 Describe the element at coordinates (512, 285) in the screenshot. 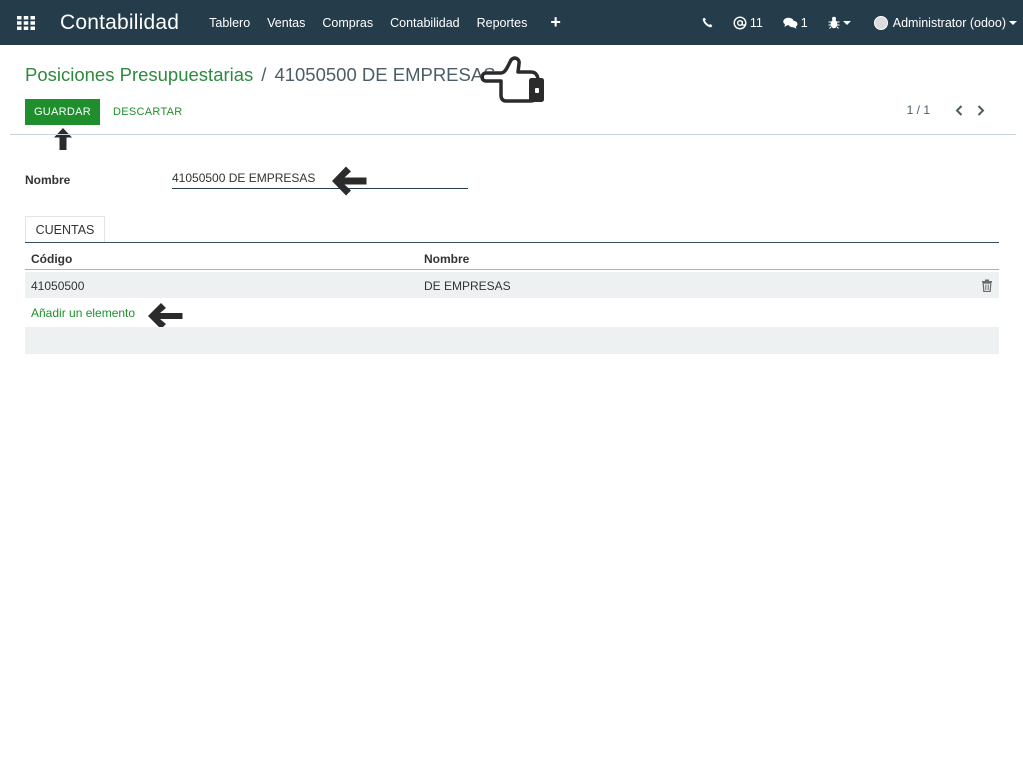

I see `table-row: 41050500 DE EMPRESAS` at that location.